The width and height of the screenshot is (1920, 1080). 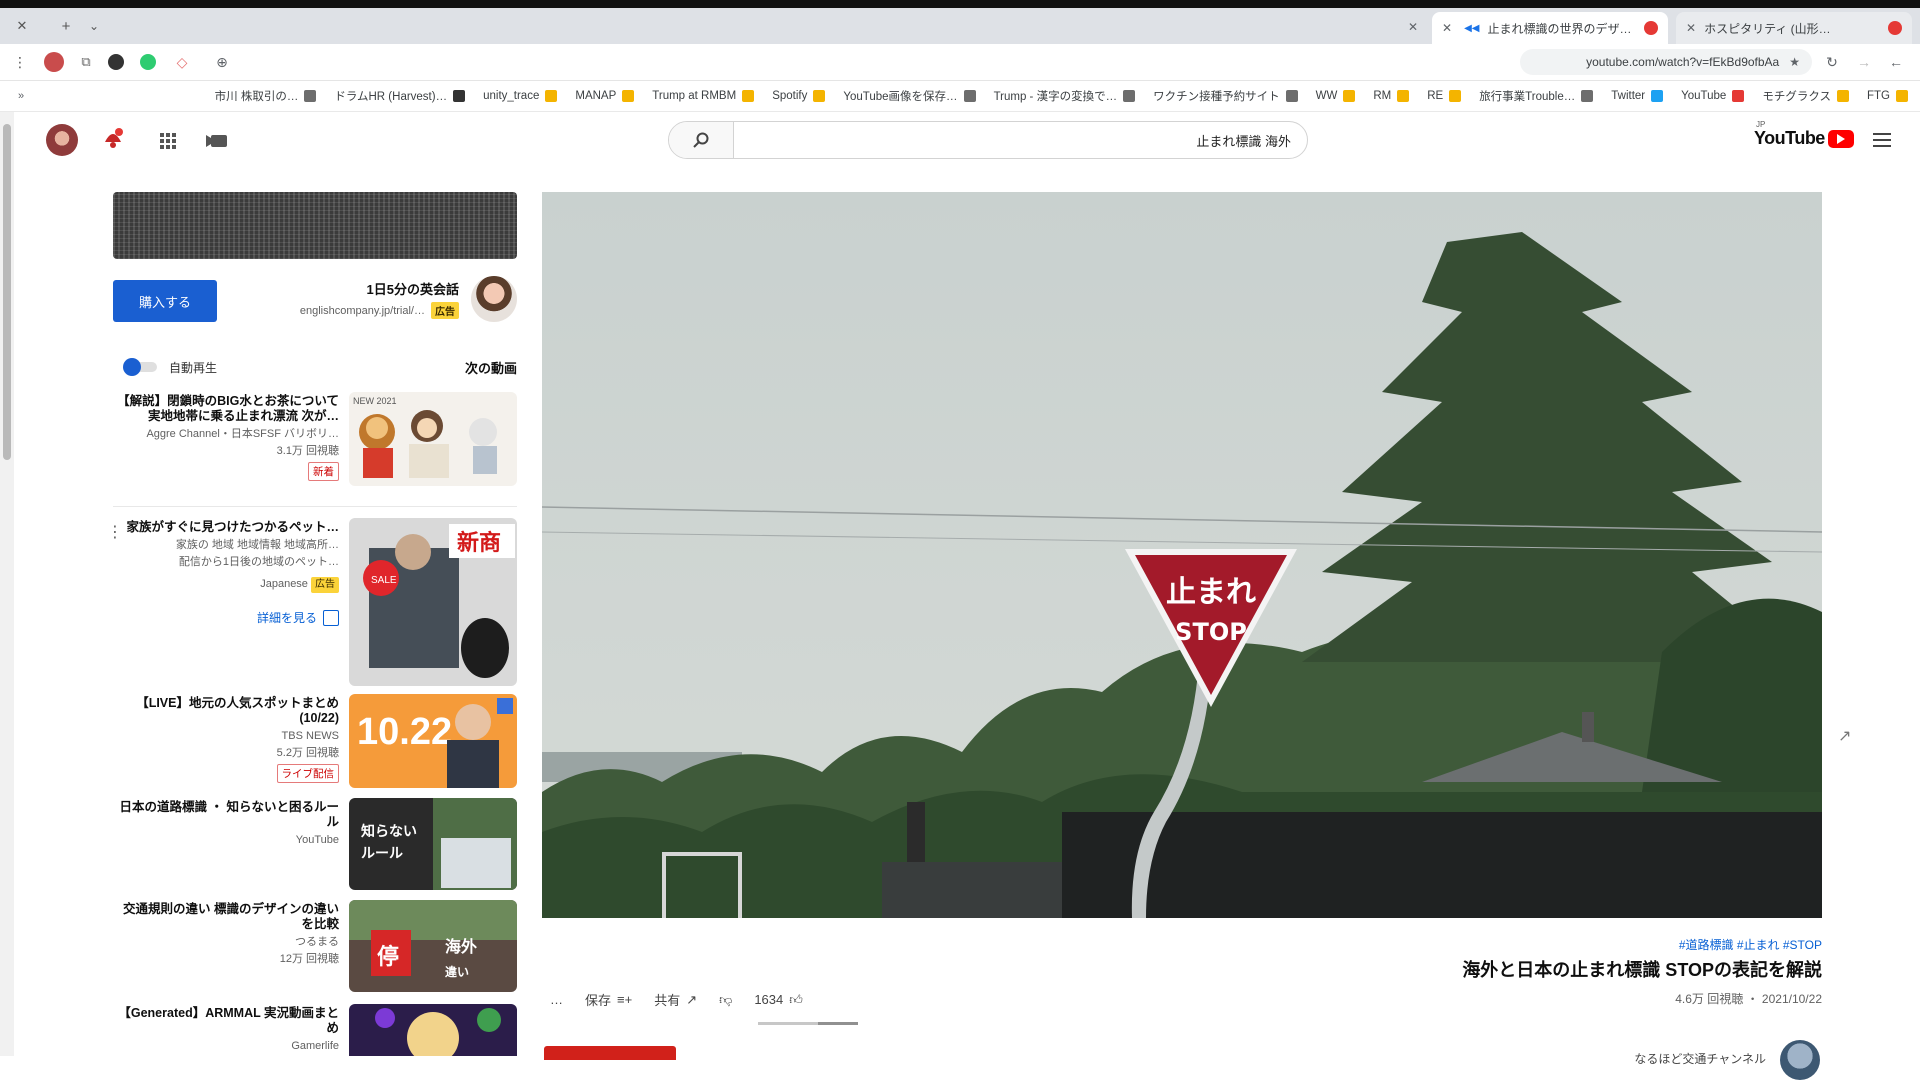 What do you see at coordinates (608, 999) in the screenshot?
I see `save-button: 保存 ≡+` at bounding box center [608, 999].